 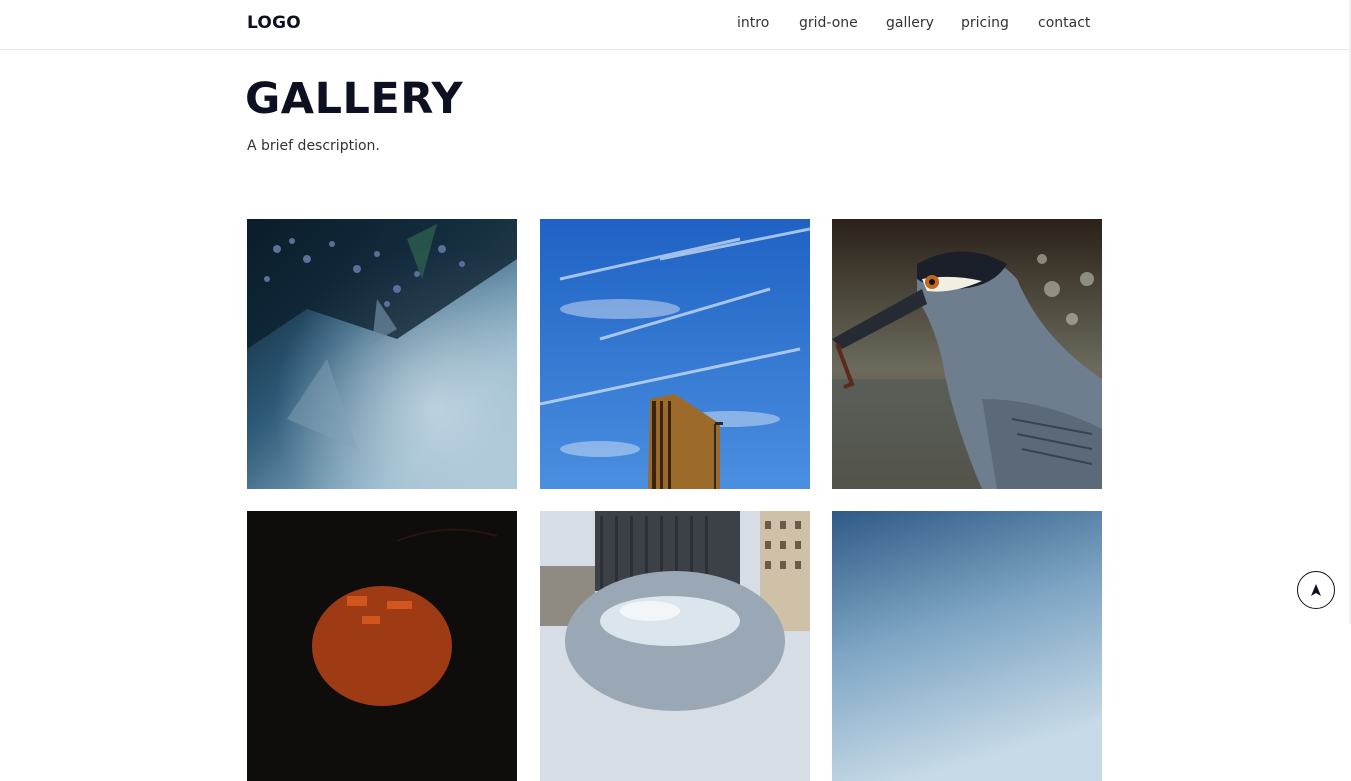 I want to click on blue-flowers-photo, so click(x=382, y=354).